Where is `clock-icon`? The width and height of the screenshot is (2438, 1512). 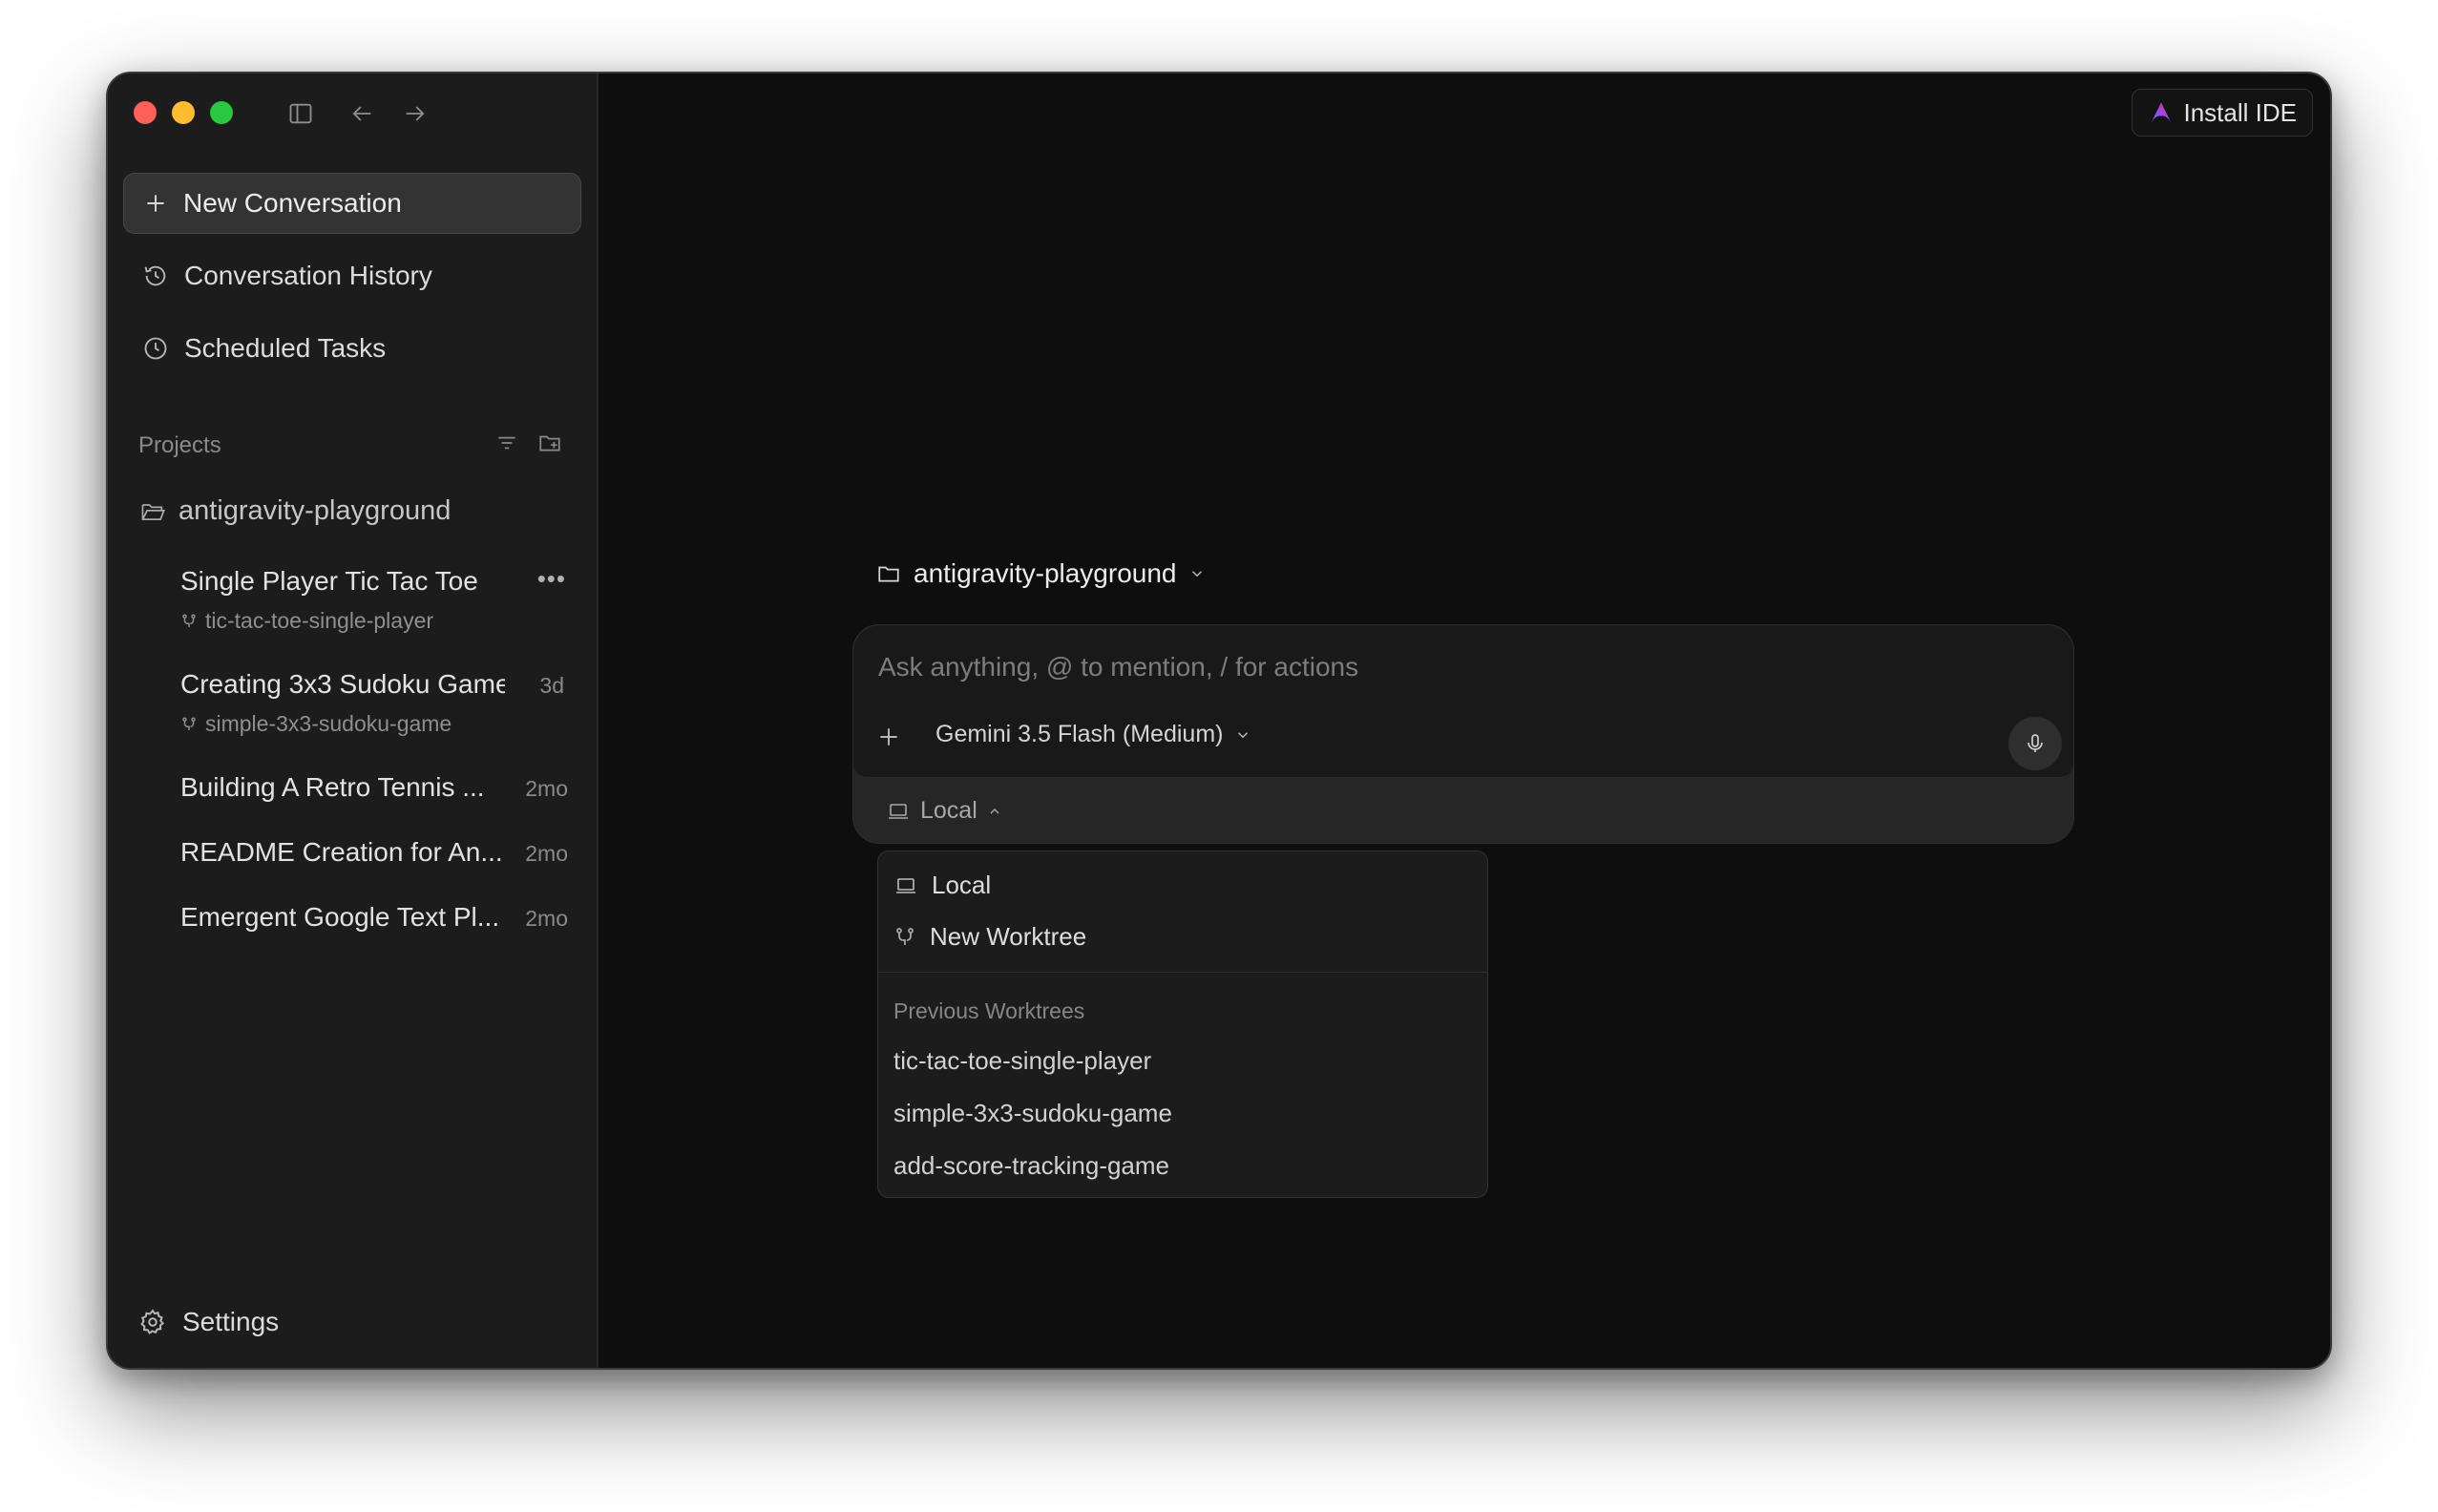 clock-icon is located at coordinates (155, 349).